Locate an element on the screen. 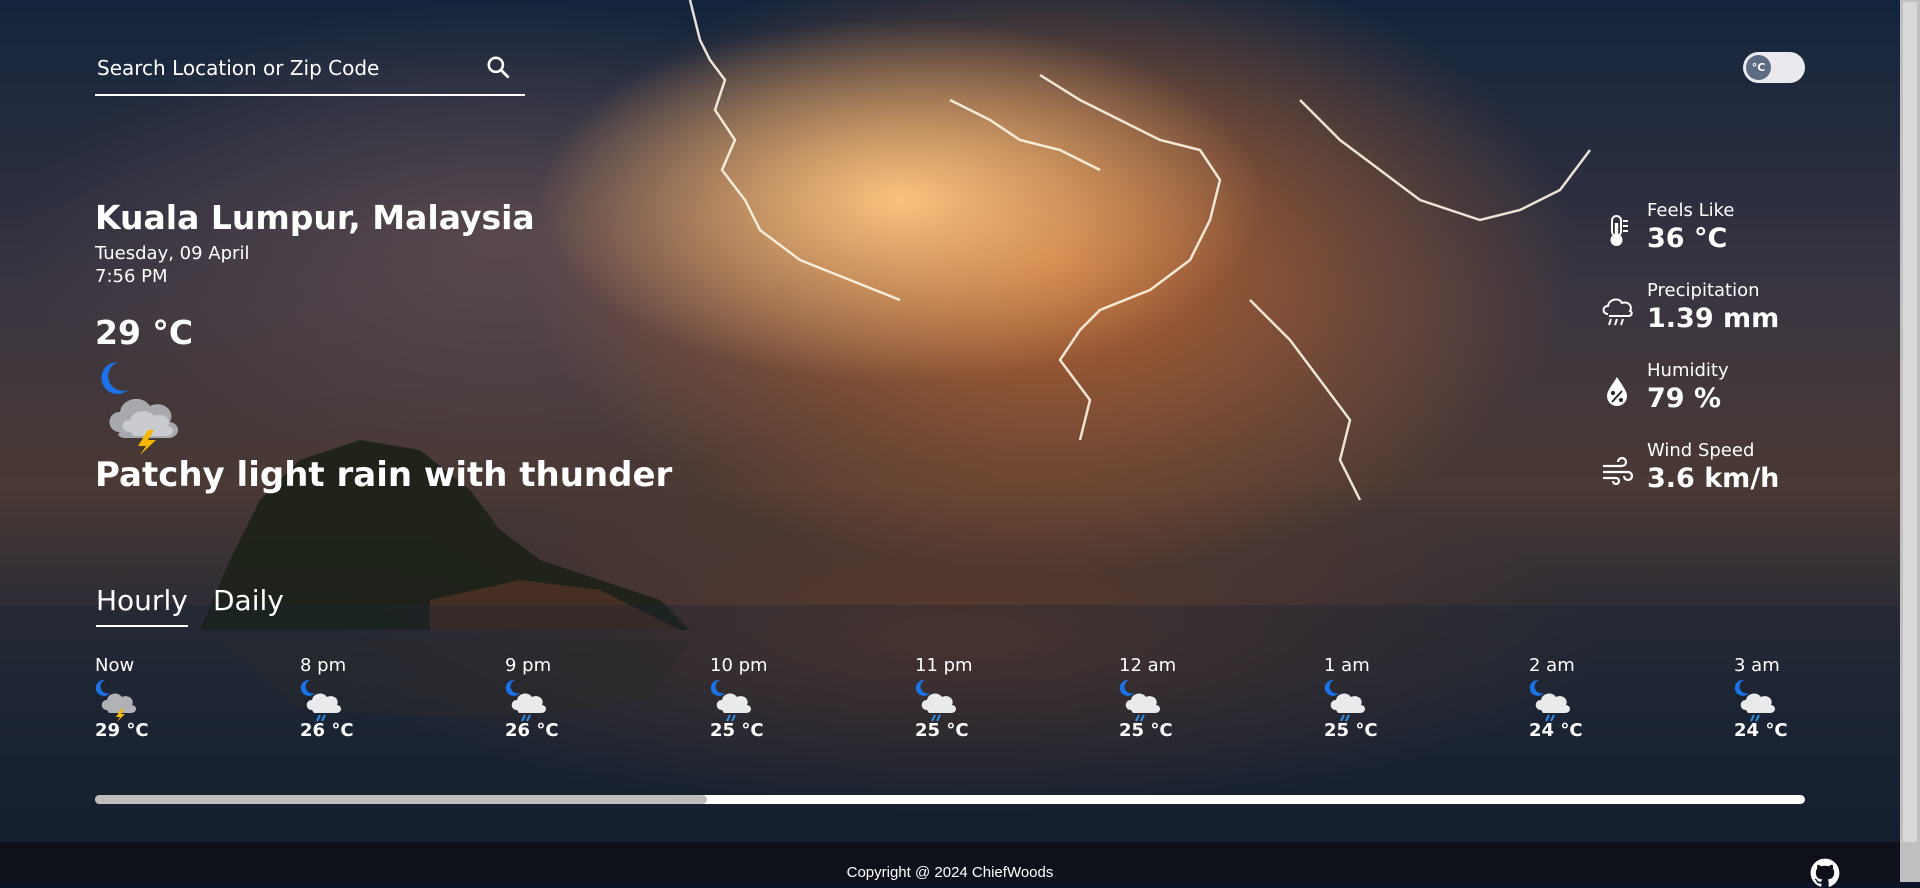 The width and height of the screenshot is (1920, 888). unit-toggle: °C is located at coordinates (1774, 67).